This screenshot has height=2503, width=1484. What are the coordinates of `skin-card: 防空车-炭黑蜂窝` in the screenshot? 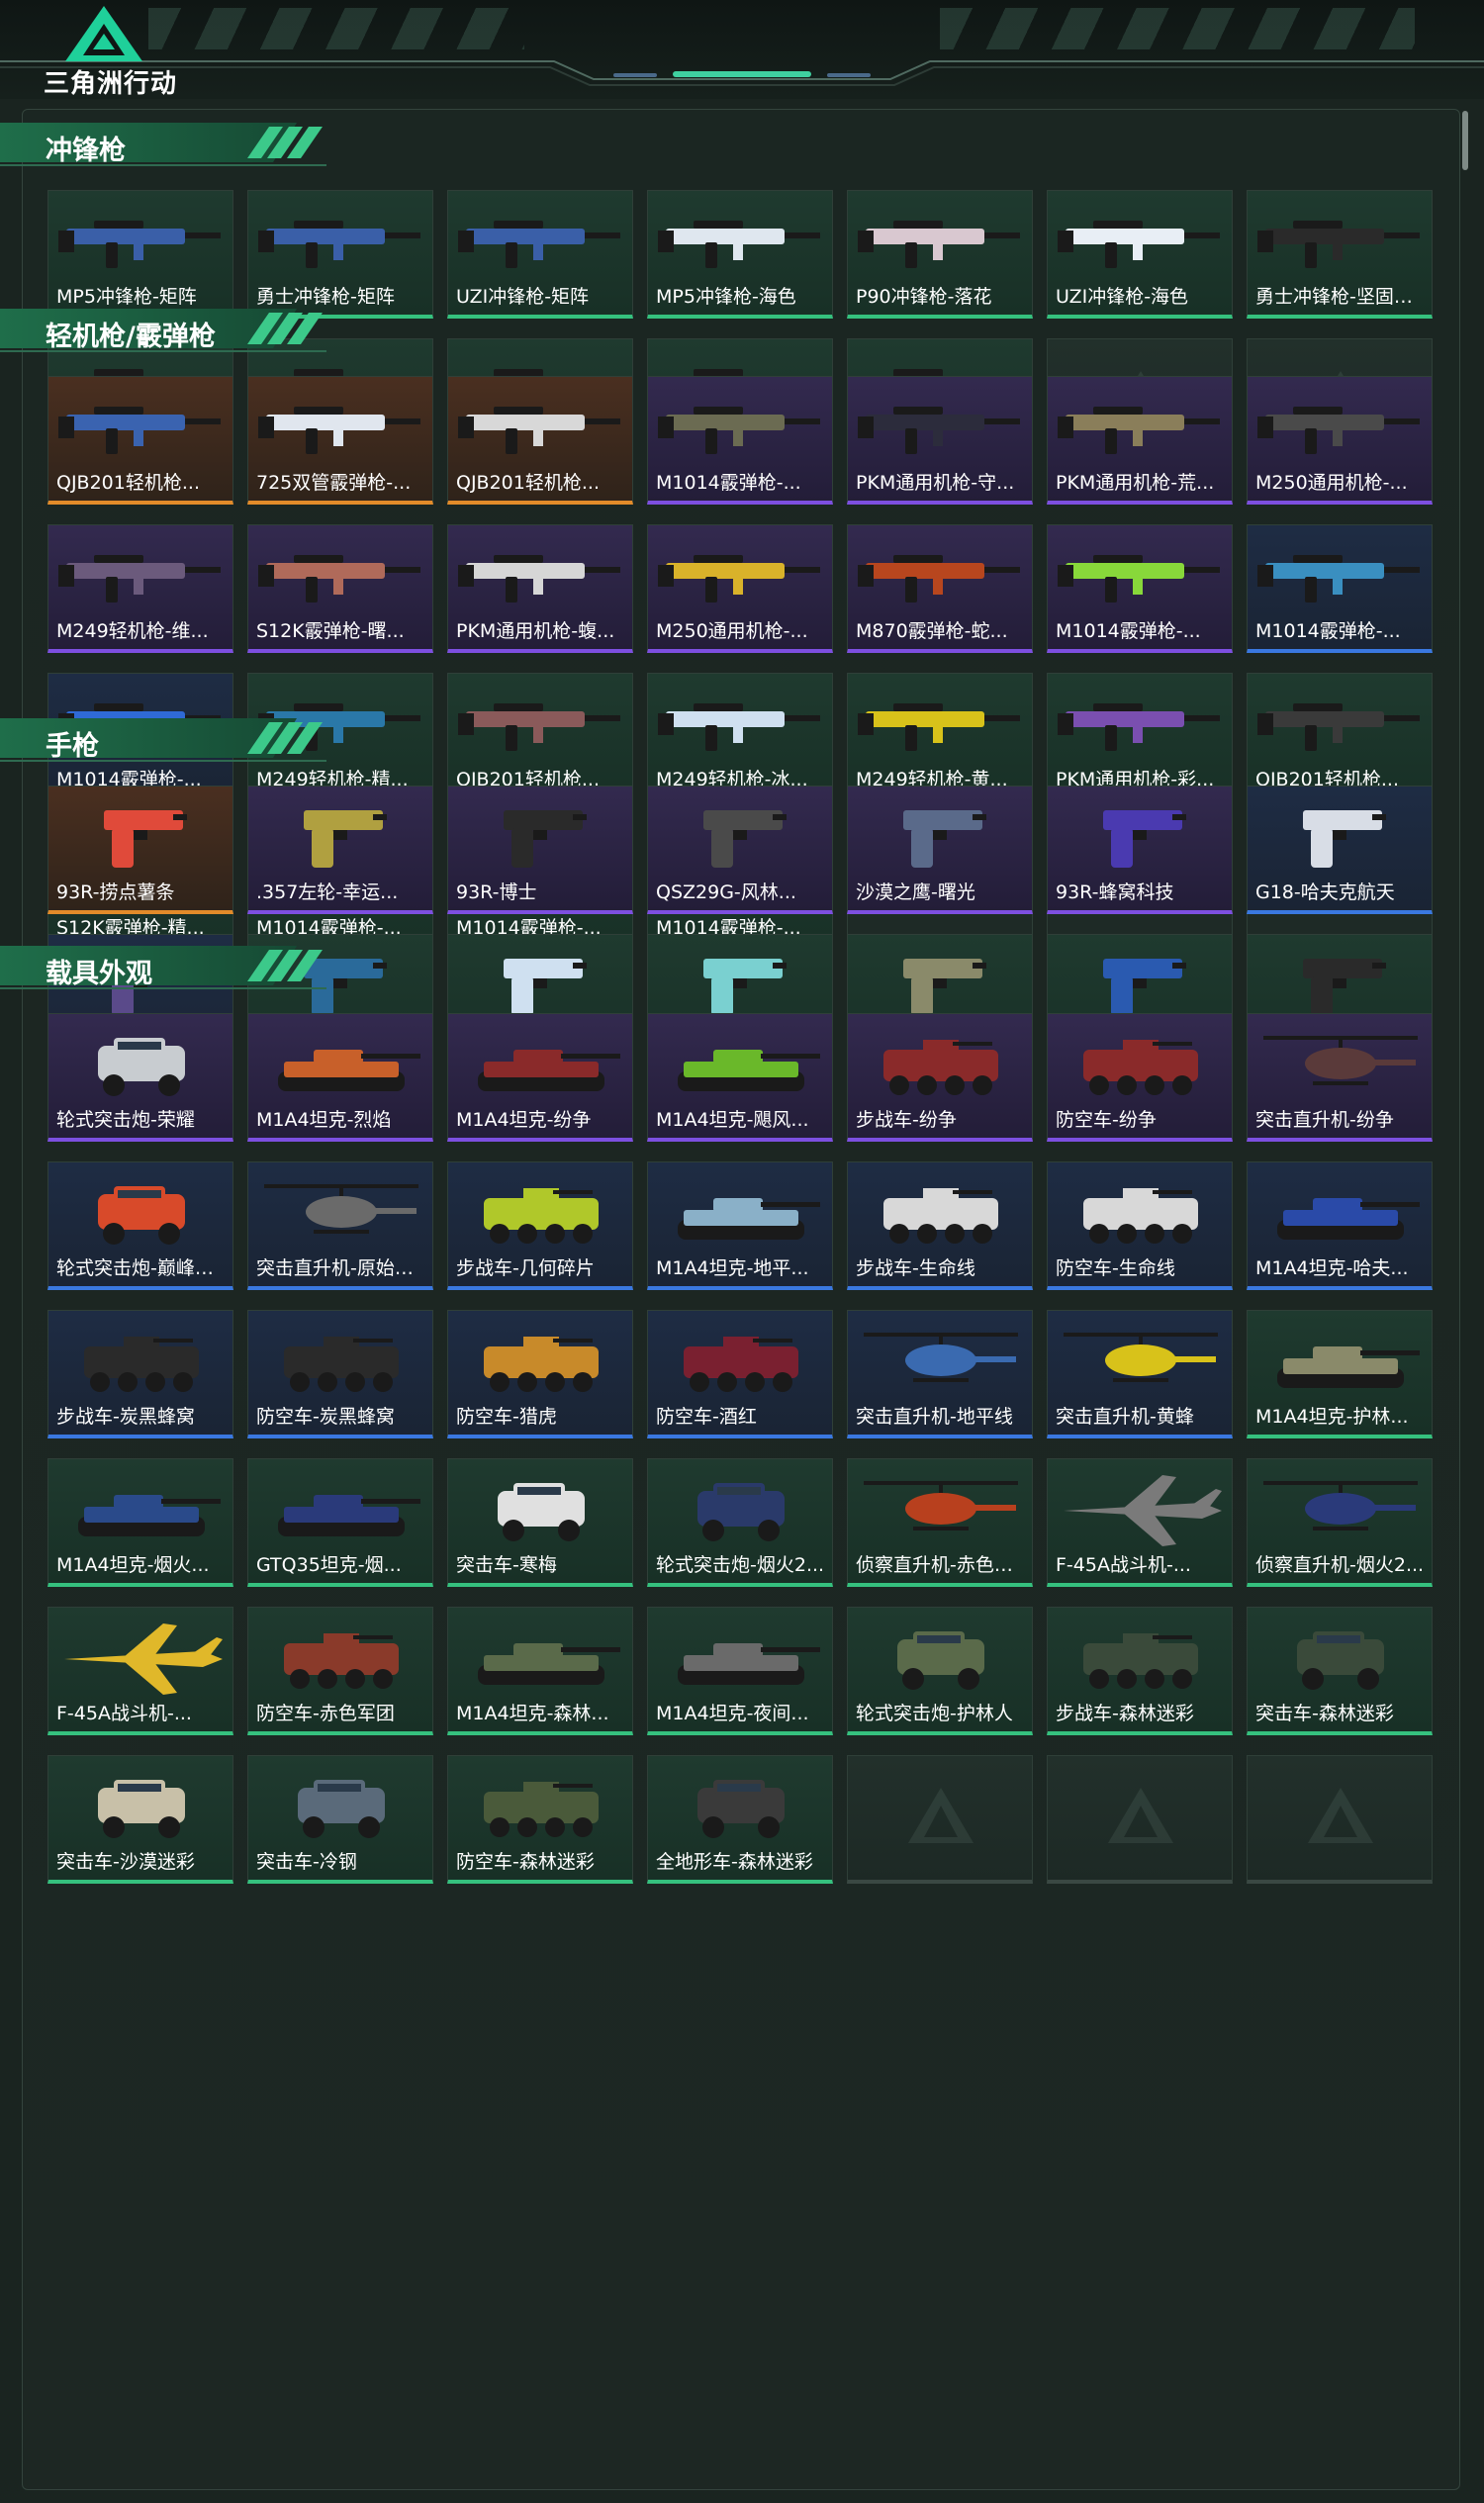 It's located at (340, 1374).